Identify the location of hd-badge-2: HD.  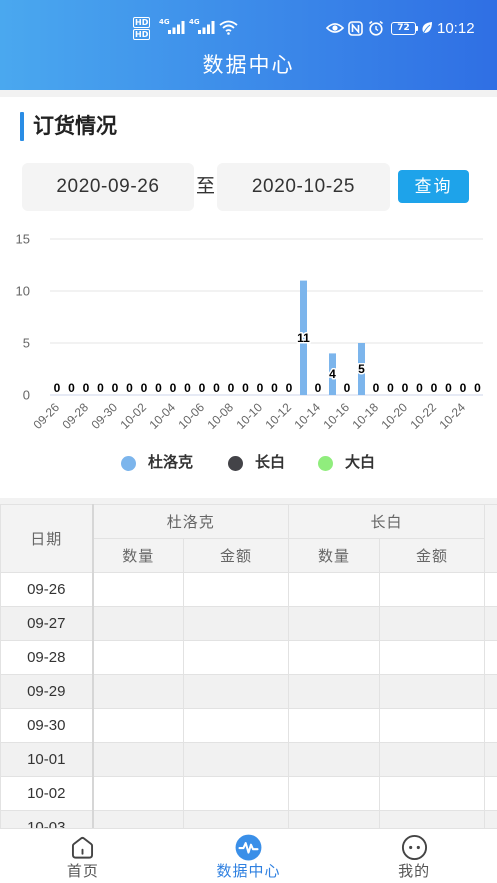
(142, 34).